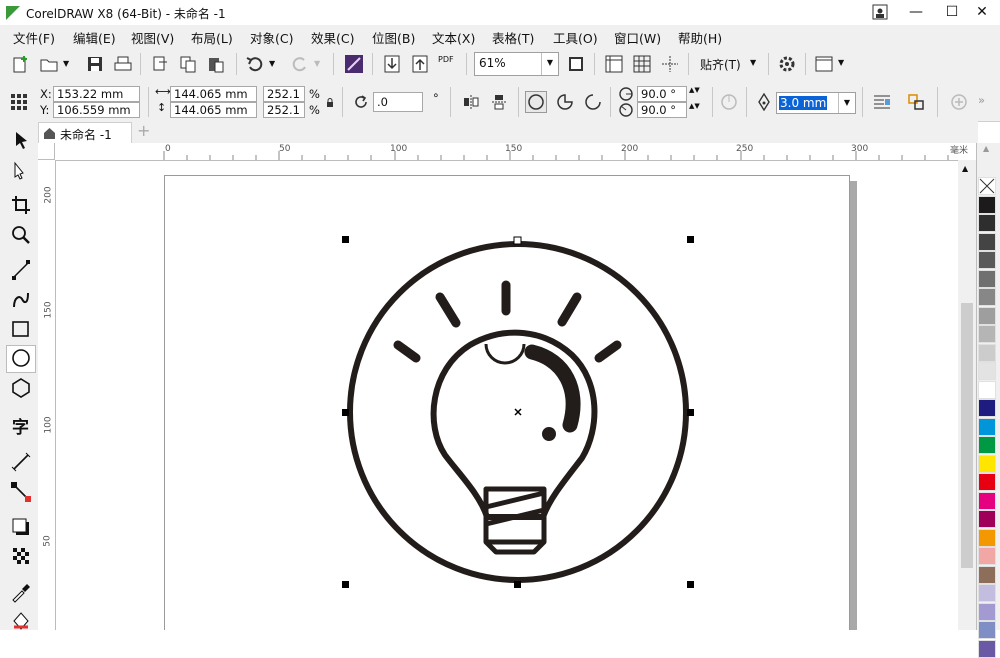 Image resolution: width=1000 pixels, height=658 pixels. I want to click on vertical-ruler: 200 150 100 50, so click(47, 395).